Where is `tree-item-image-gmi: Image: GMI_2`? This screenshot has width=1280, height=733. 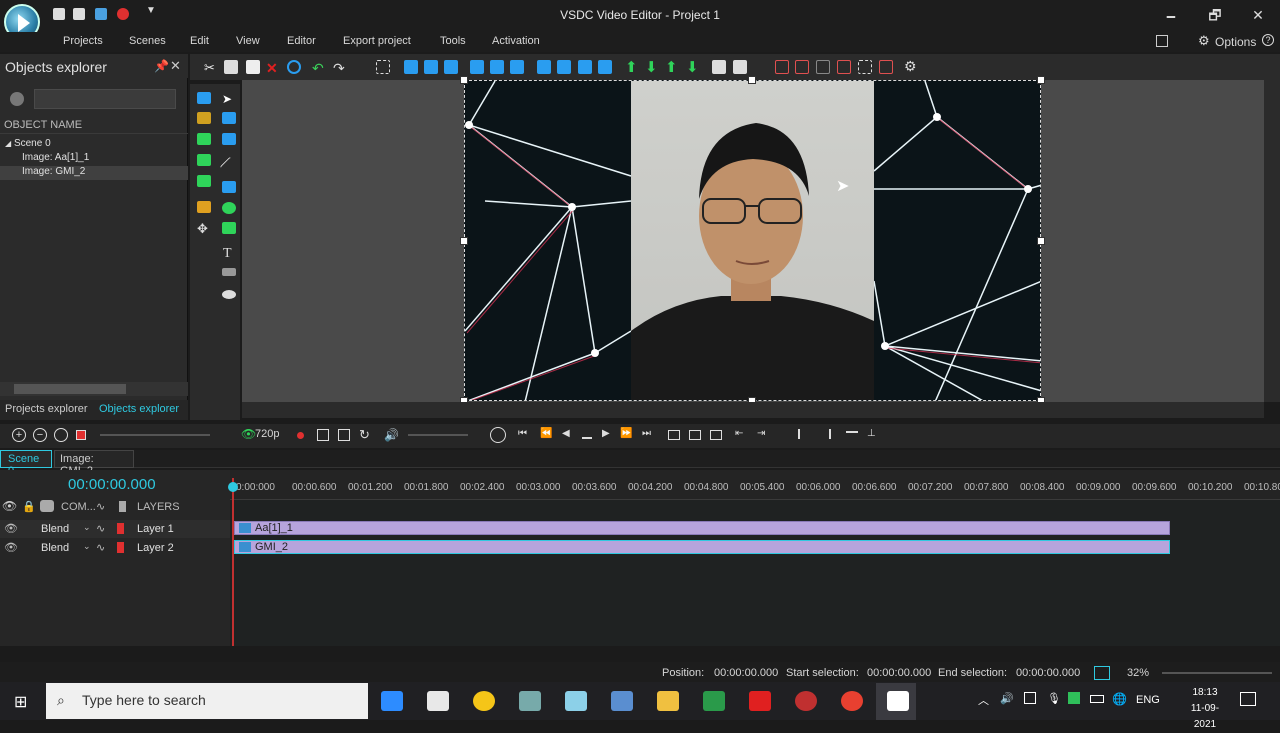 tree-item-image-gmi: Image: GMI_2 is located at coordinates (94, 173).